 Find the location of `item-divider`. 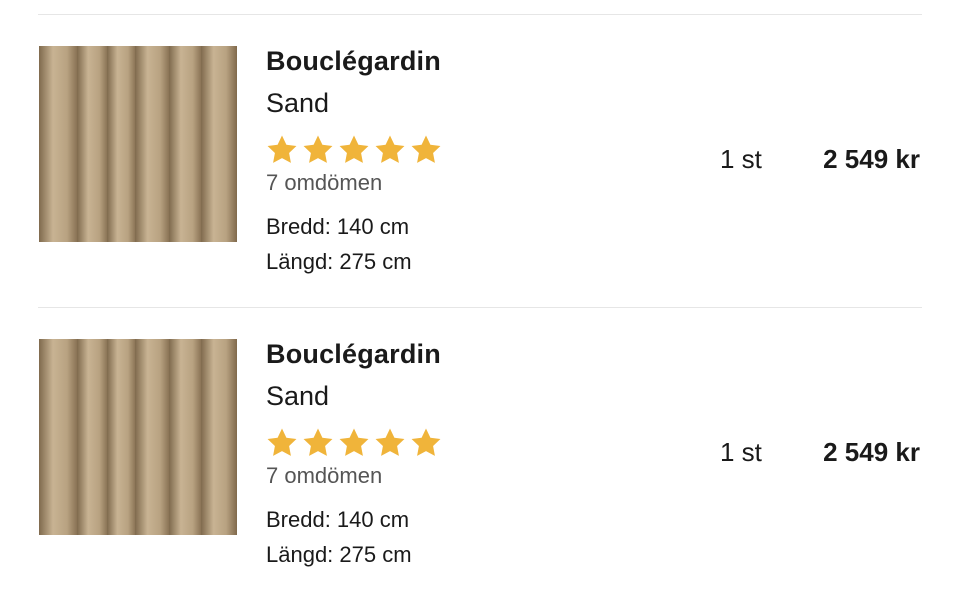

item-divider is located at coordinates (480, 307).